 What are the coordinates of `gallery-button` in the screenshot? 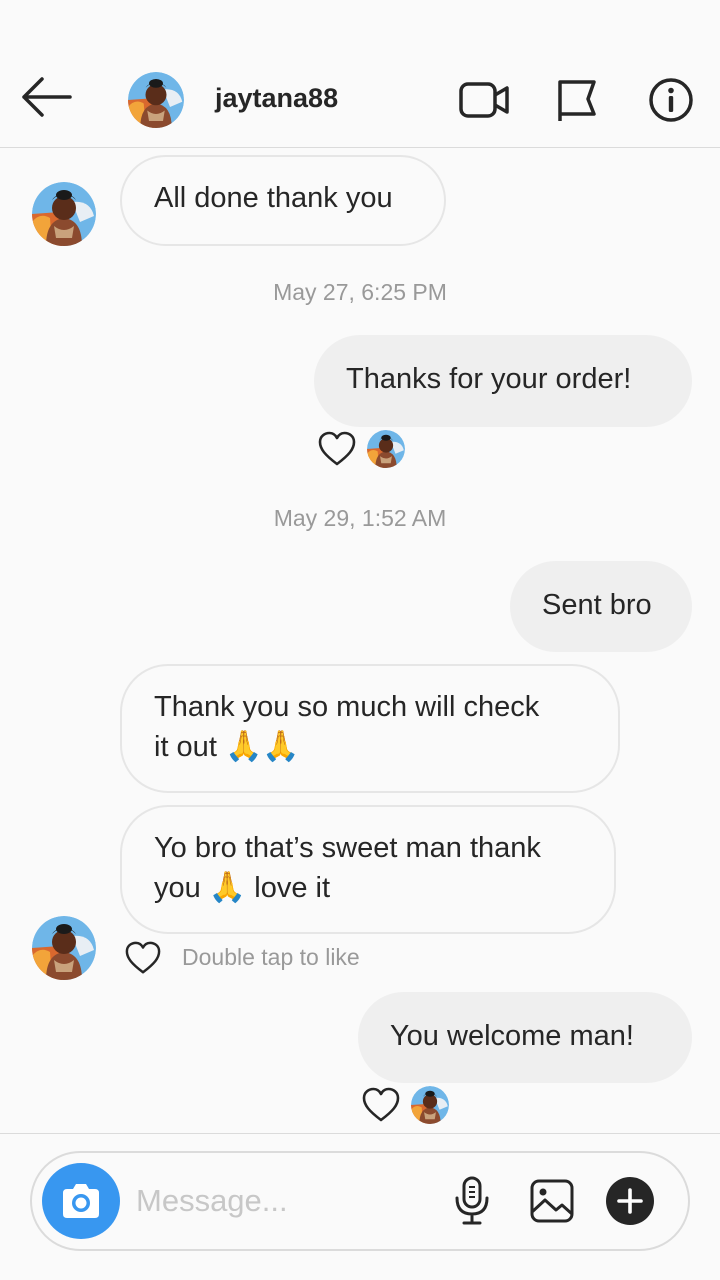 It's located at (552, 1201).